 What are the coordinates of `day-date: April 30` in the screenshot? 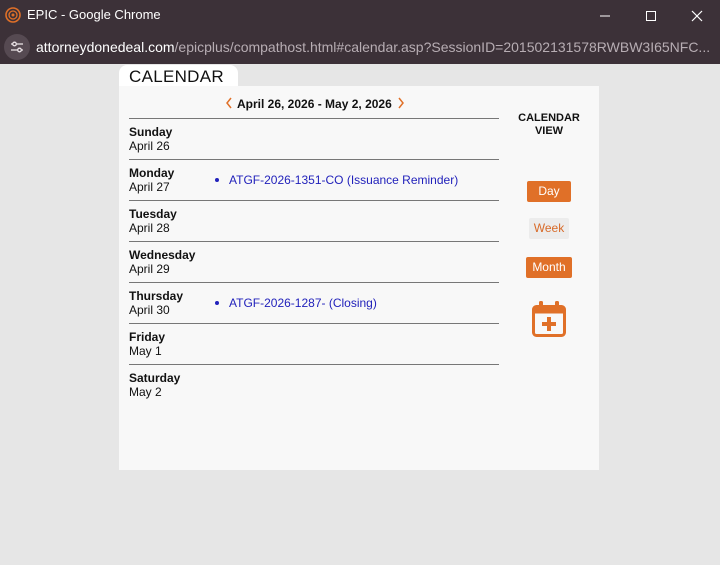 It's located at (149, 310).